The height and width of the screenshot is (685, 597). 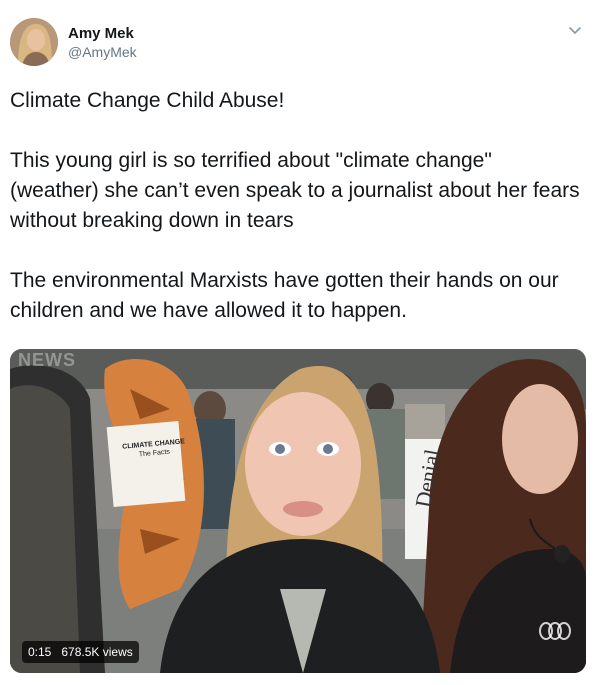 What do you see at coordinates (147, 100) in the screenshot?
I see `tweet-paragraph: Climate Change Child Abuse!` at bounding box center [147, 100].